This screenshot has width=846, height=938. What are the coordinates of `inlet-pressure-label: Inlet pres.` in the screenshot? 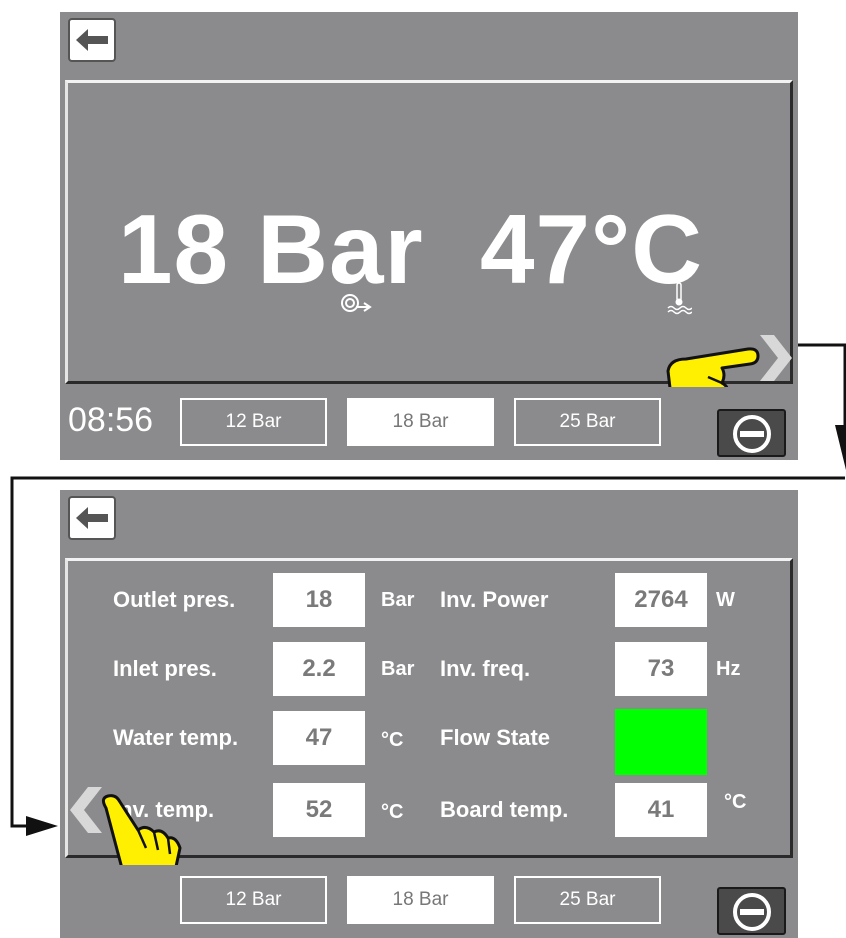 It's located at (165, 668).